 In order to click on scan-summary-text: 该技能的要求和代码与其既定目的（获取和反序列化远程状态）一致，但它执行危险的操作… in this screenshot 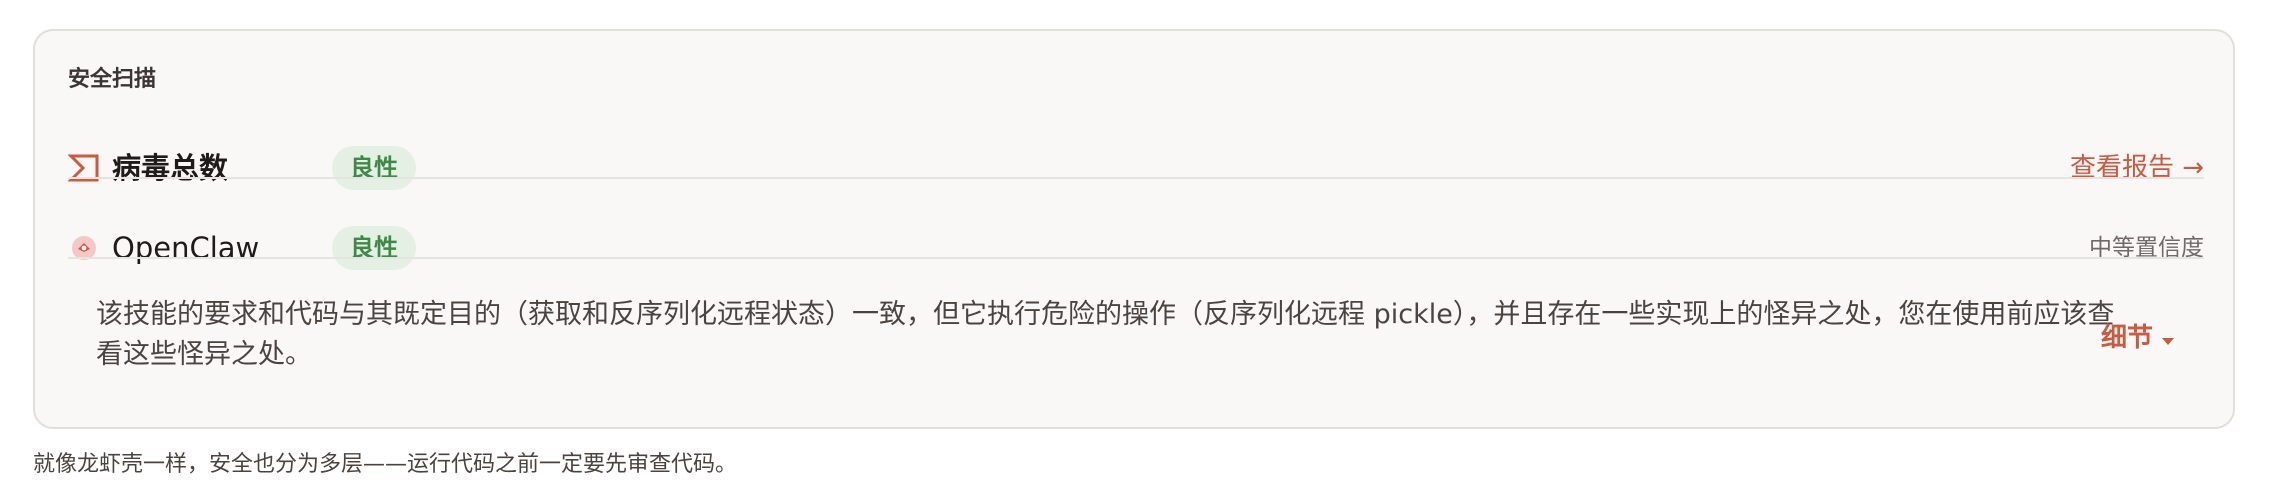, I will do `click(1105, 334)`.